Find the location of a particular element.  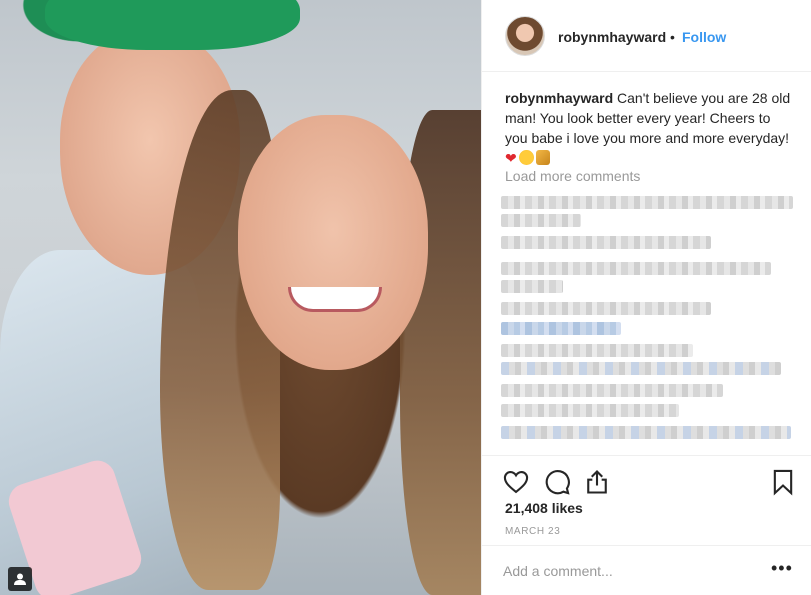

likes-count: 21,408 likes is located at coordinates (544, 508).